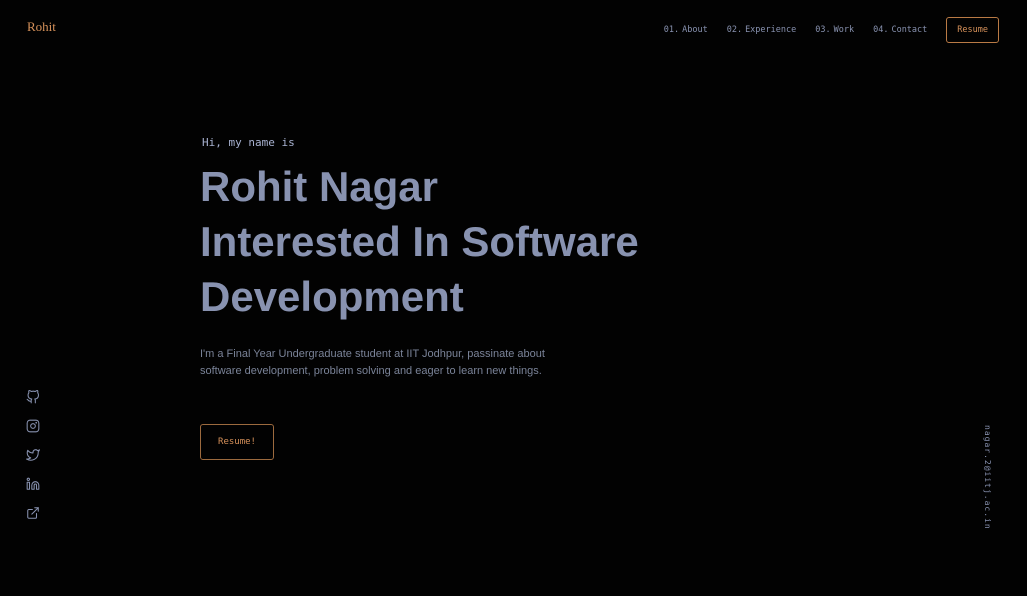  Describe the element at coordinates (987, 477) in the screenshot. I see `email-link: nagar.2@iitj.ac.in` at that location.